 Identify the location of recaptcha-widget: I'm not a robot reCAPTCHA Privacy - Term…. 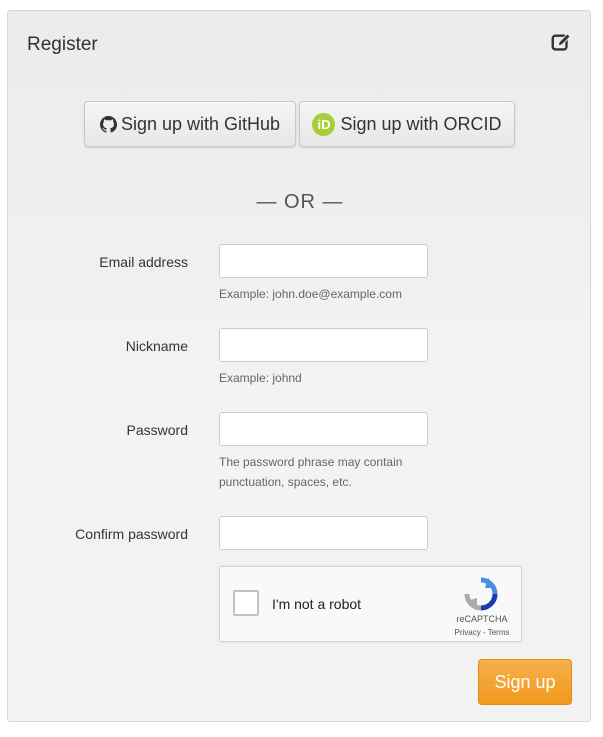
(370, 604).